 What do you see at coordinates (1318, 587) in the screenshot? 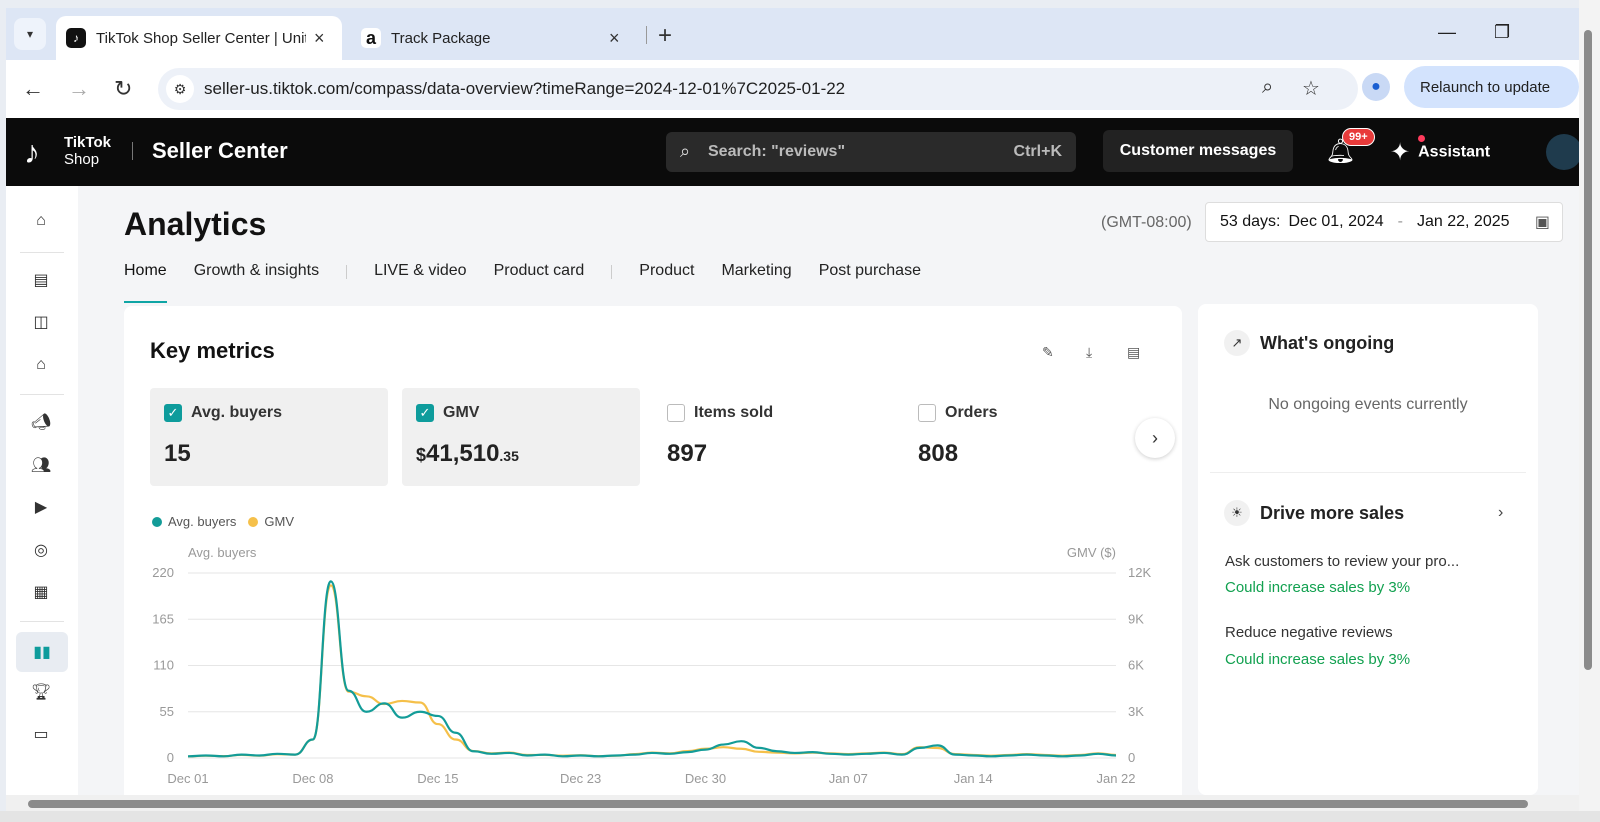
I see `suggestion-gain: Could increase sales by 3%` at bounding box center [1318, 587].